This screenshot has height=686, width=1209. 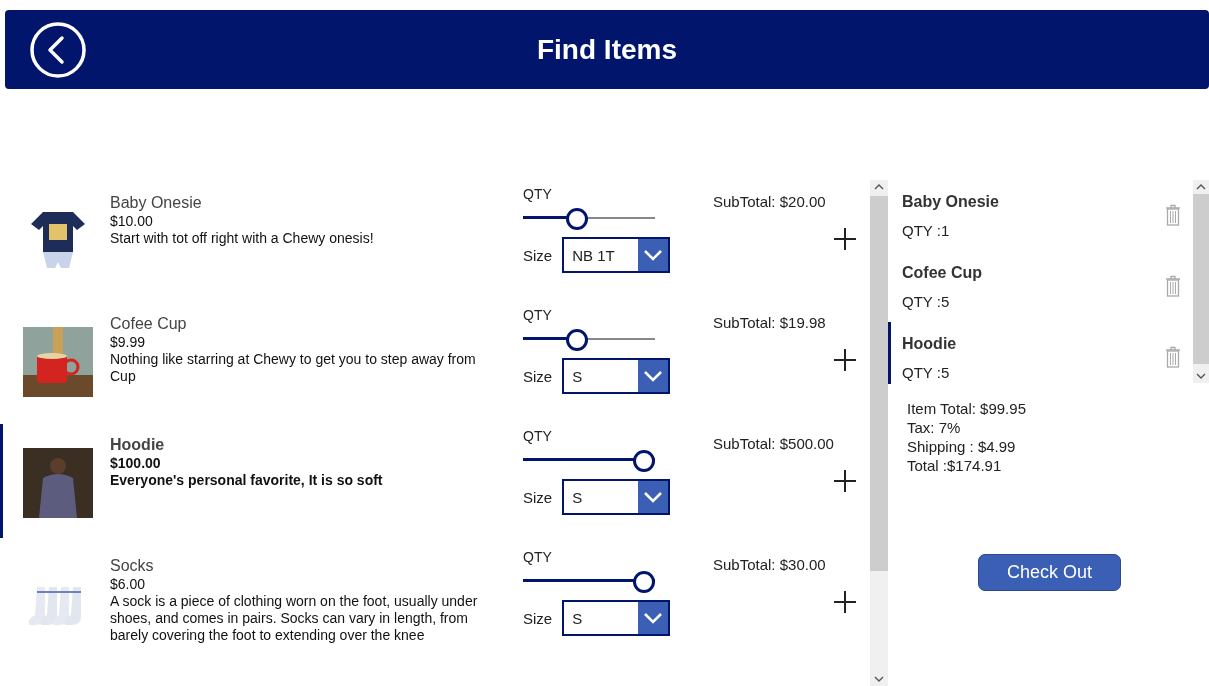 I want to click on subtotal-text: SubTotal: $20.00, so click(x=769, y=201).